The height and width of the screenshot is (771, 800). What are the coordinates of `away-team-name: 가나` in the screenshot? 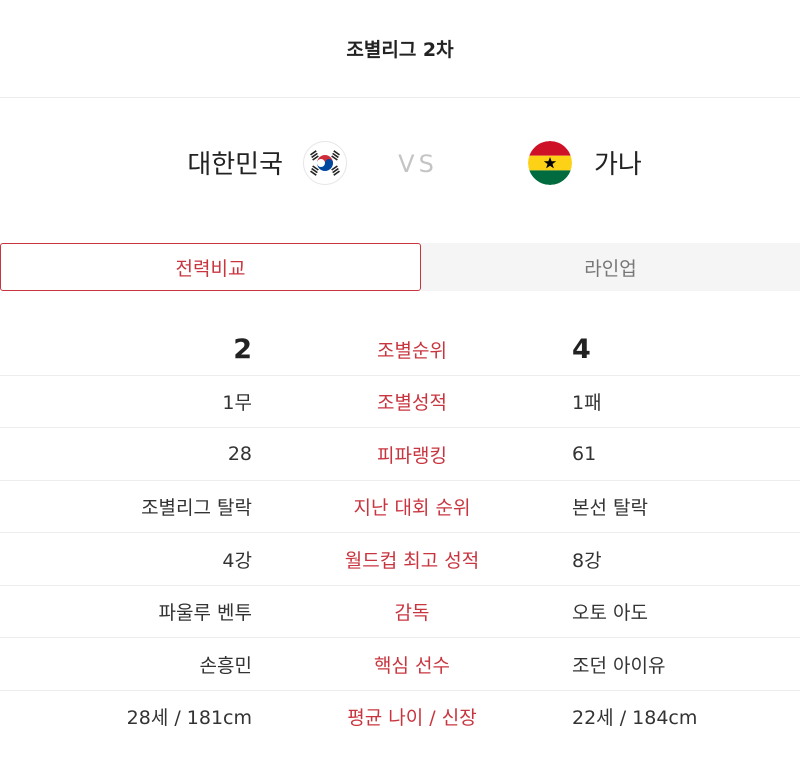 It's located at (618, 165).